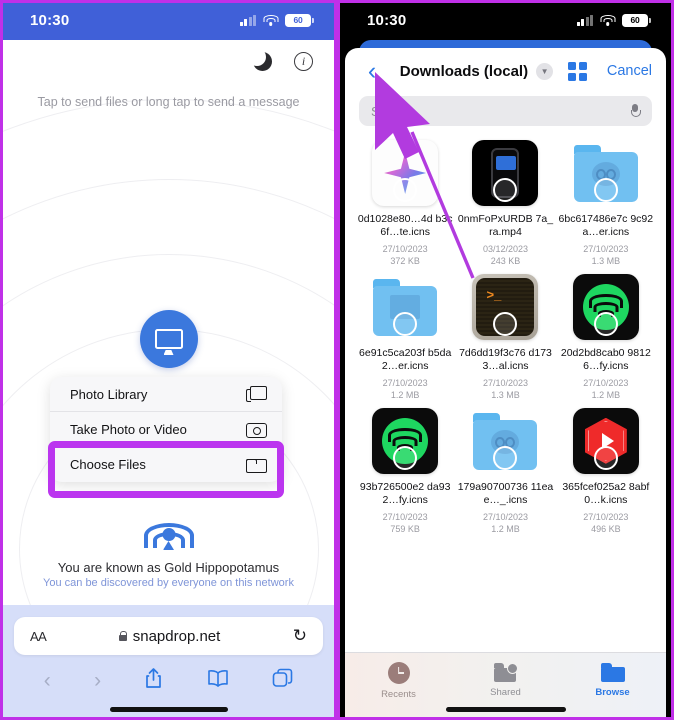 This screenshot has height=720, width=674. What do you see at coordinates (398, 686) in the screenshot?
I see `tab-recents: Recents` at bounding box center [398, 686].